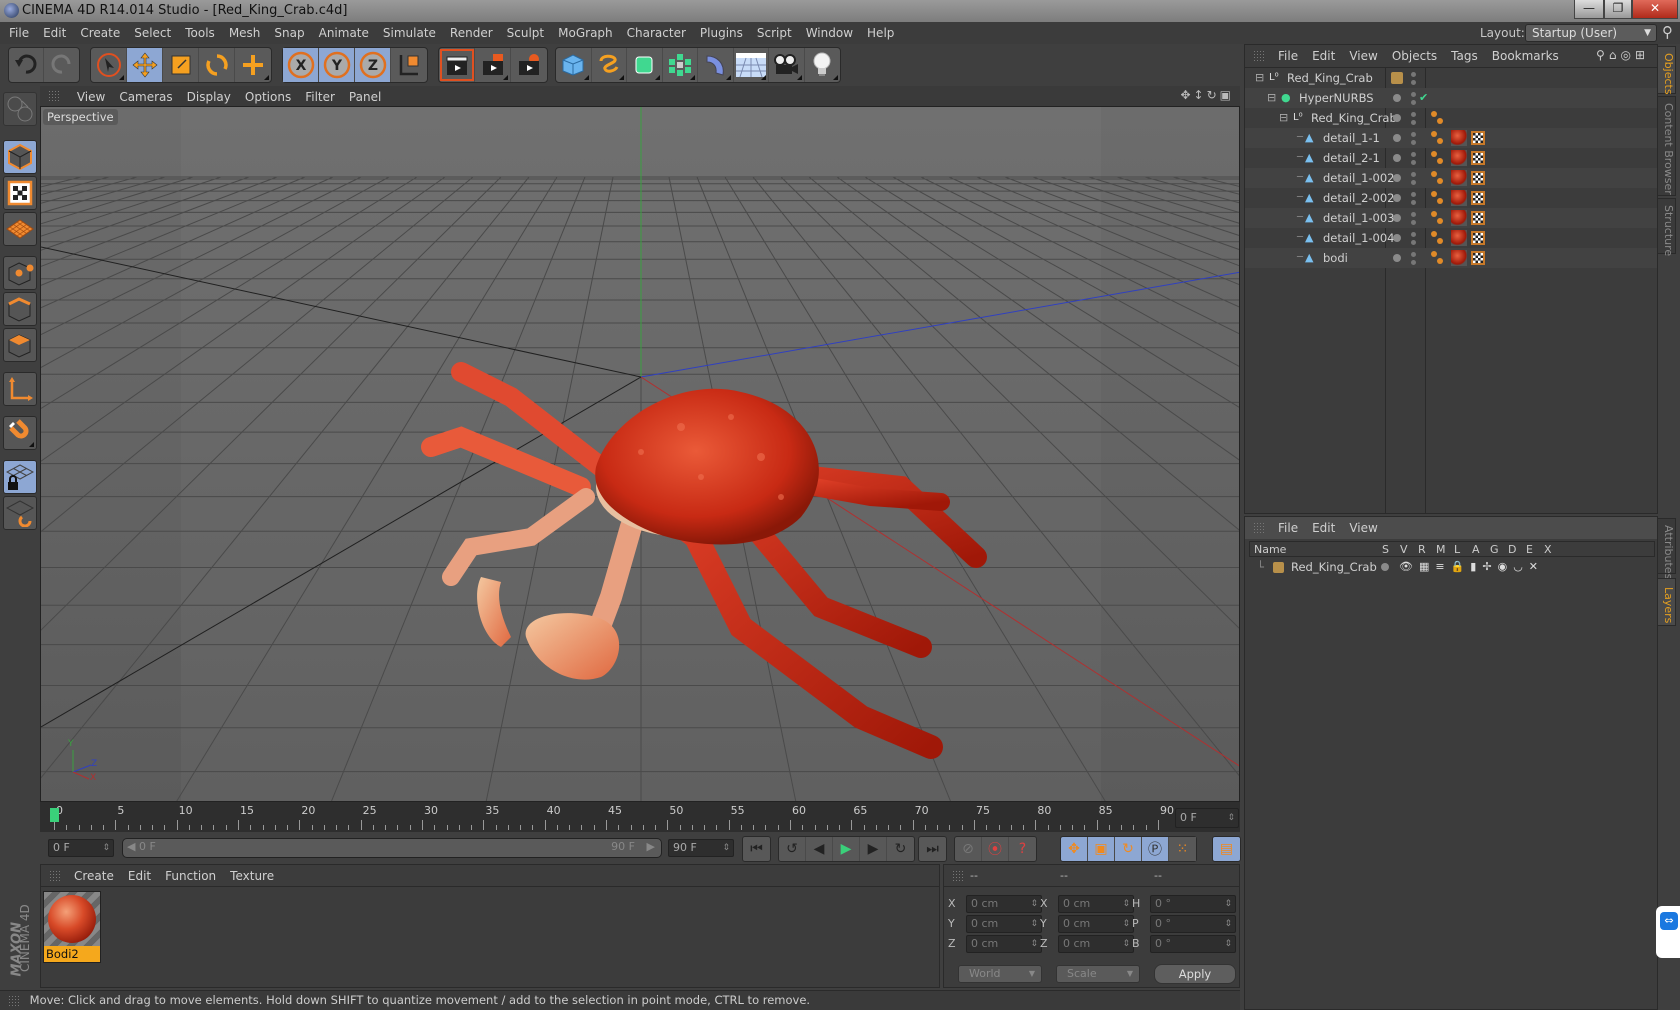  What do you see at coordinates (1288, 56) in the screenshot?
I see `objmgr-menu-file: File` at bounding box center [1288, 56].